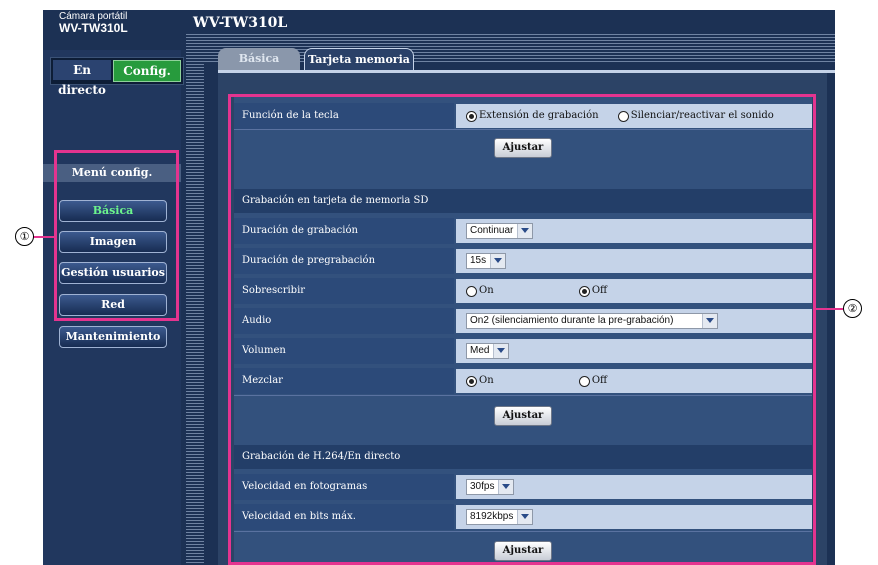  Describe the element at coordinates (113, 337) in the screenshot. I see `sidebar-item-mantenimiento: Mantenimiento` at that location.